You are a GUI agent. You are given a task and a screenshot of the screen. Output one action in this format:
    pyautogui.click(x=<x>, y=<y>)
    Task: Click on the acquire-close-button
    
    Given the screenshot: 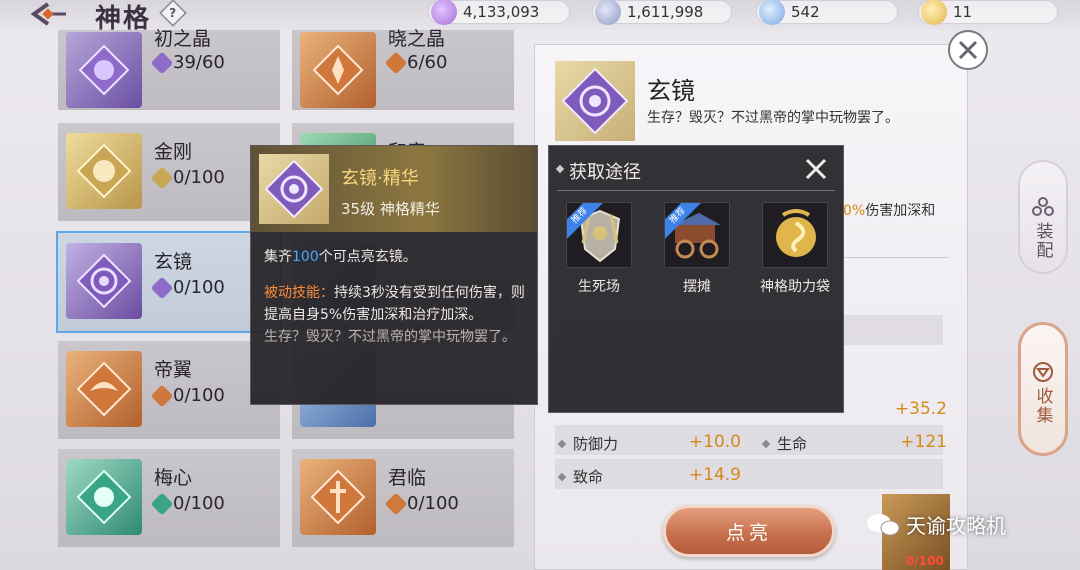 What is the action you would take?
    pyautogui.click(x=816, y=169)
    